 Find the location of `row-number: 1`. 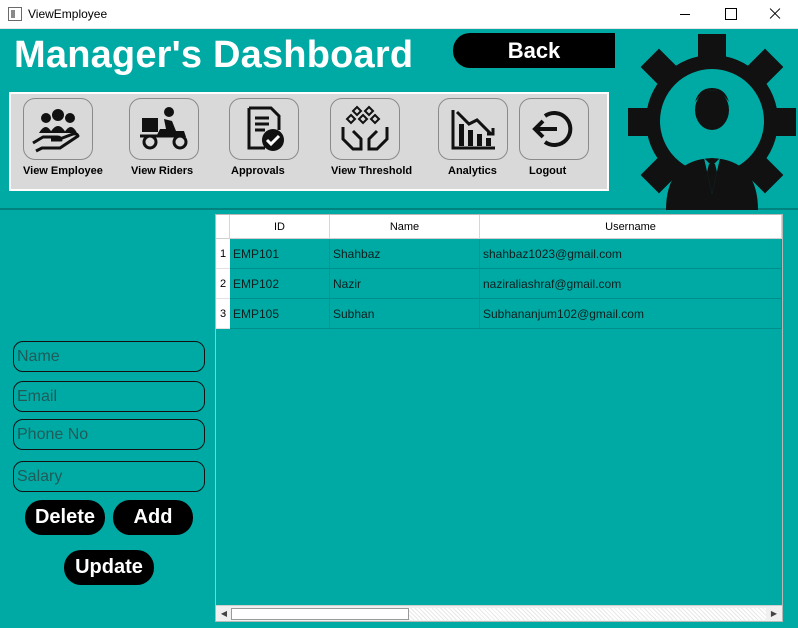

row-number: 1 is located at coordinates (223, 254).